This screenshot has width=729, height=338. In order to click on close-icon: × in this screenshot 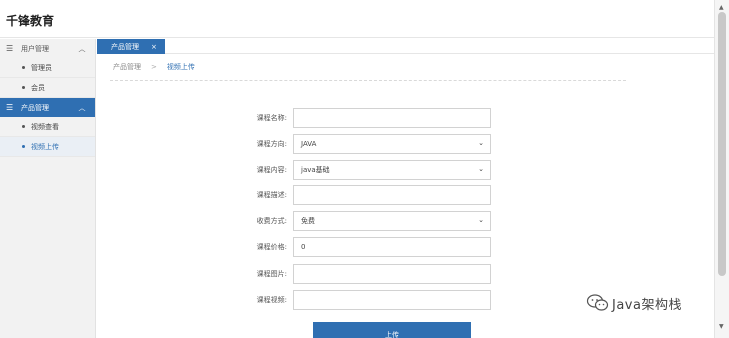, I will do `click(154, 47)`.